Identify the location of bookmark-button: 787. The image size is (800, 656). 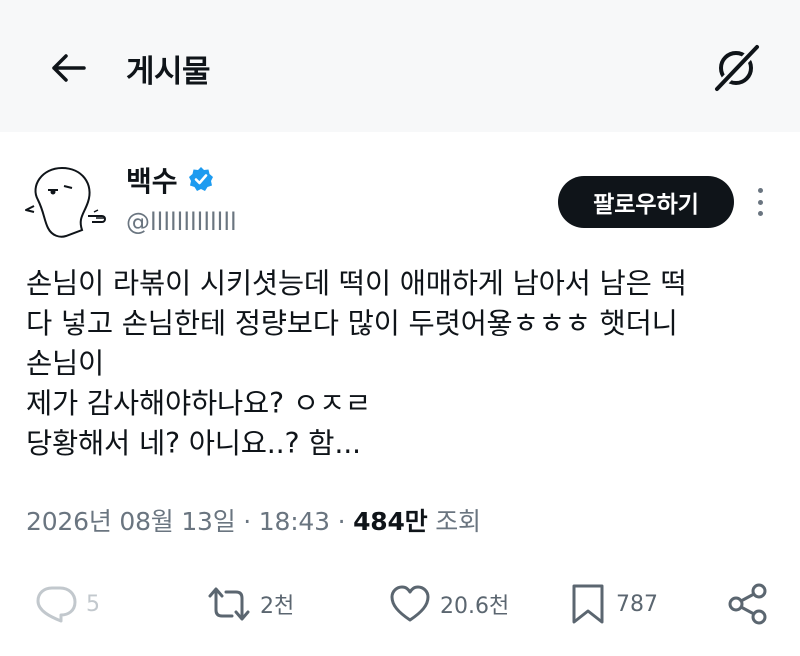
(613, 604).